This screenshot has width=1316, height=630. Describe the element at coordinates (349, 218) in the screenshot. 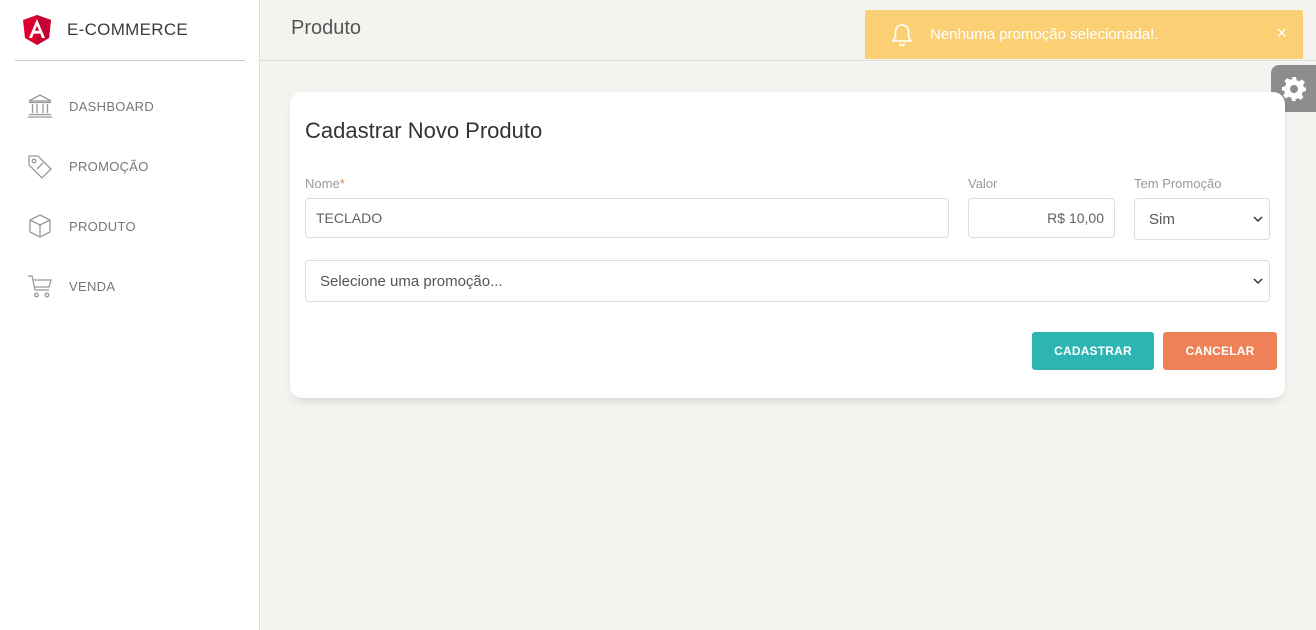

I see `nome-input-value: TECLADO` at that location.